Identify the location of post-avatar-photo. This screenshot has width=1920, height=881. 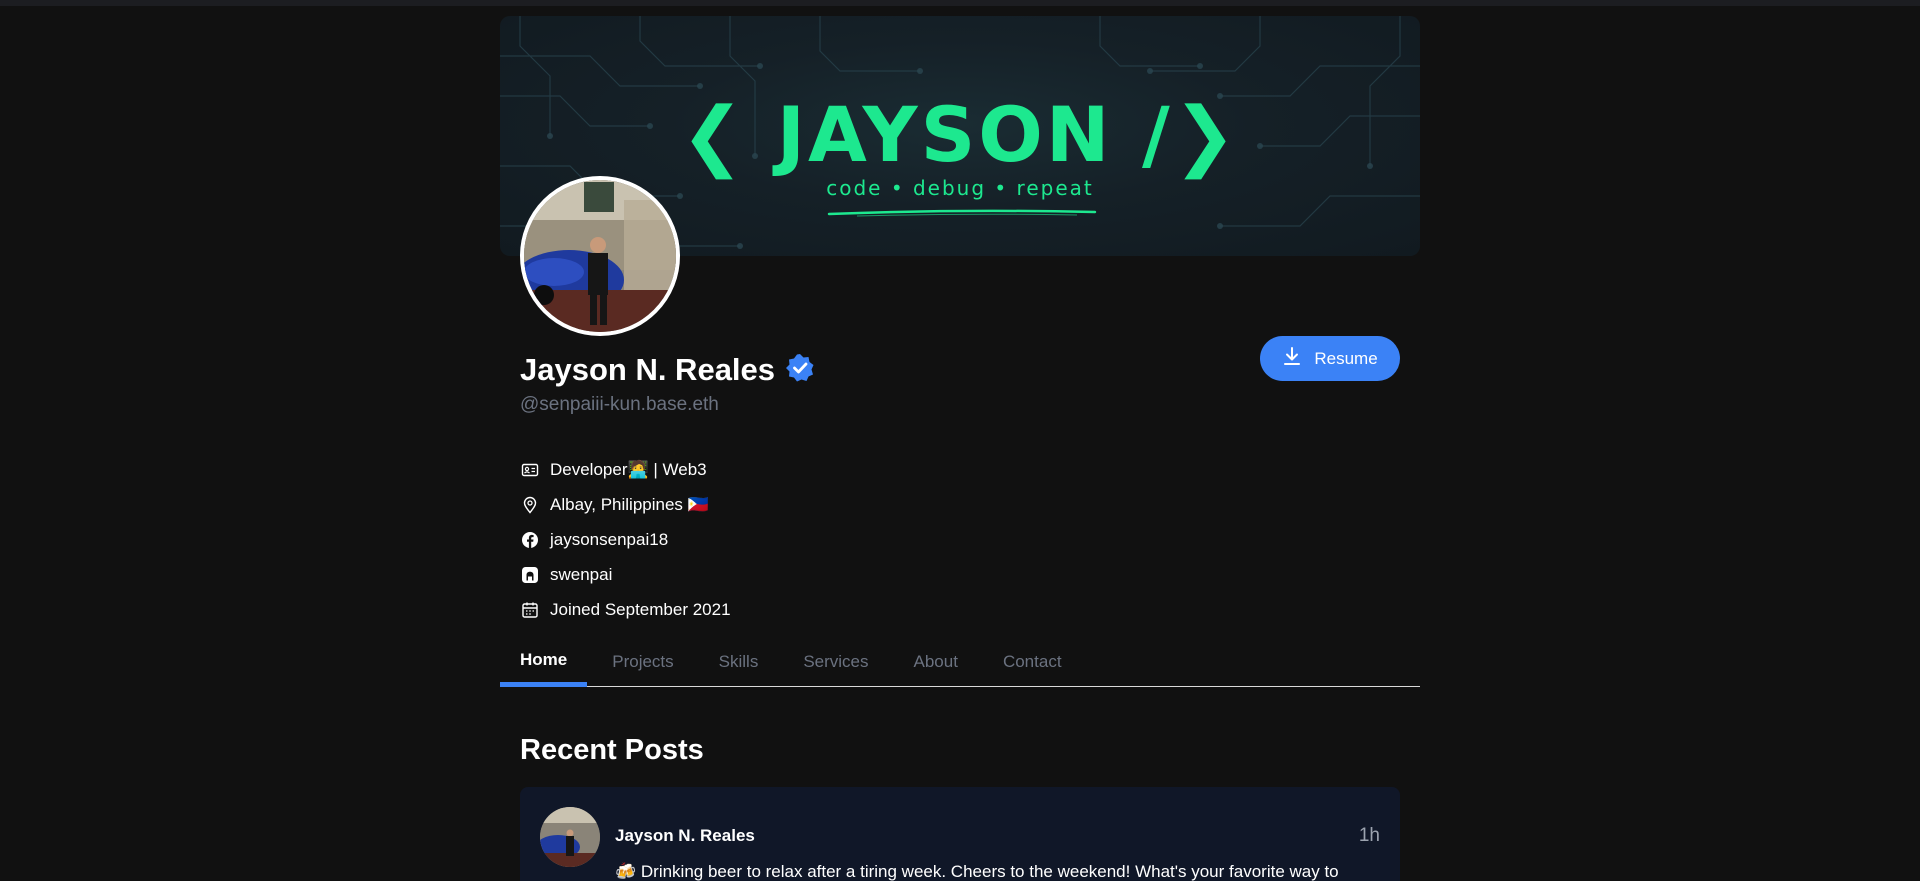
(570, 837).